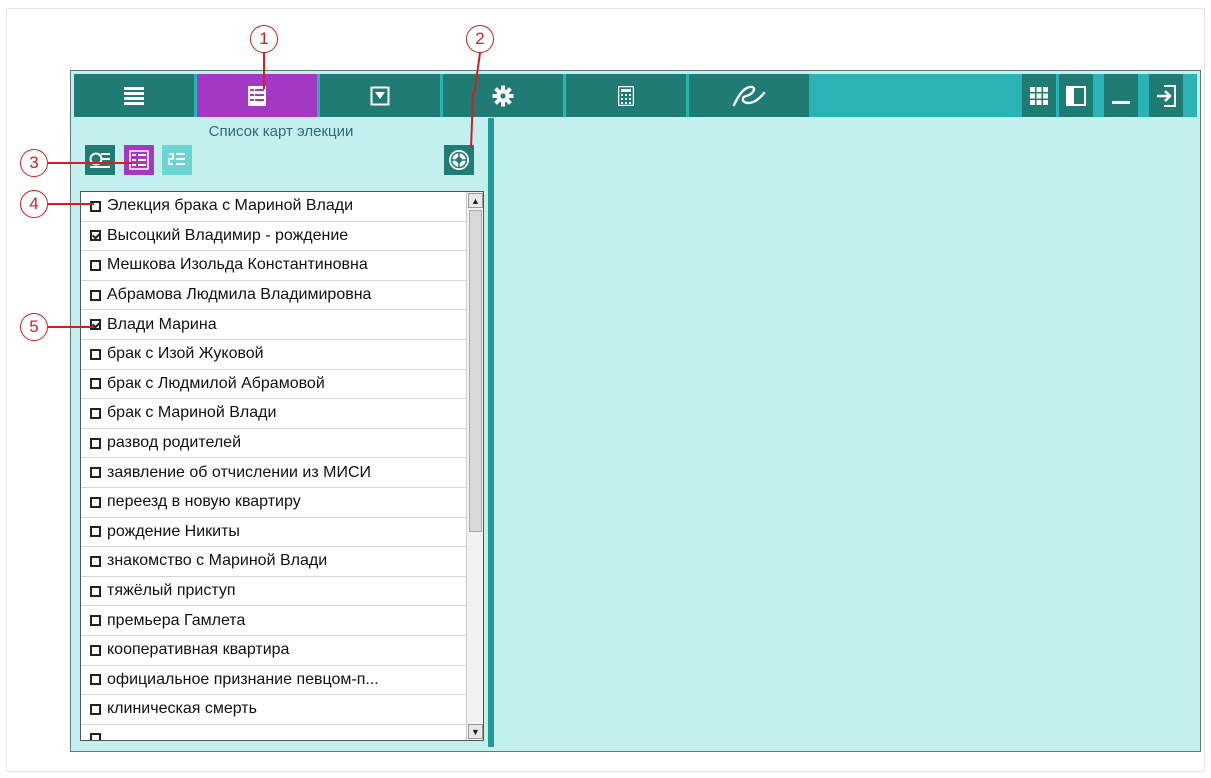 The height and width of the screenshot is (778, 1211). I want to click on chart-list-mode-button, so click(100, 160).